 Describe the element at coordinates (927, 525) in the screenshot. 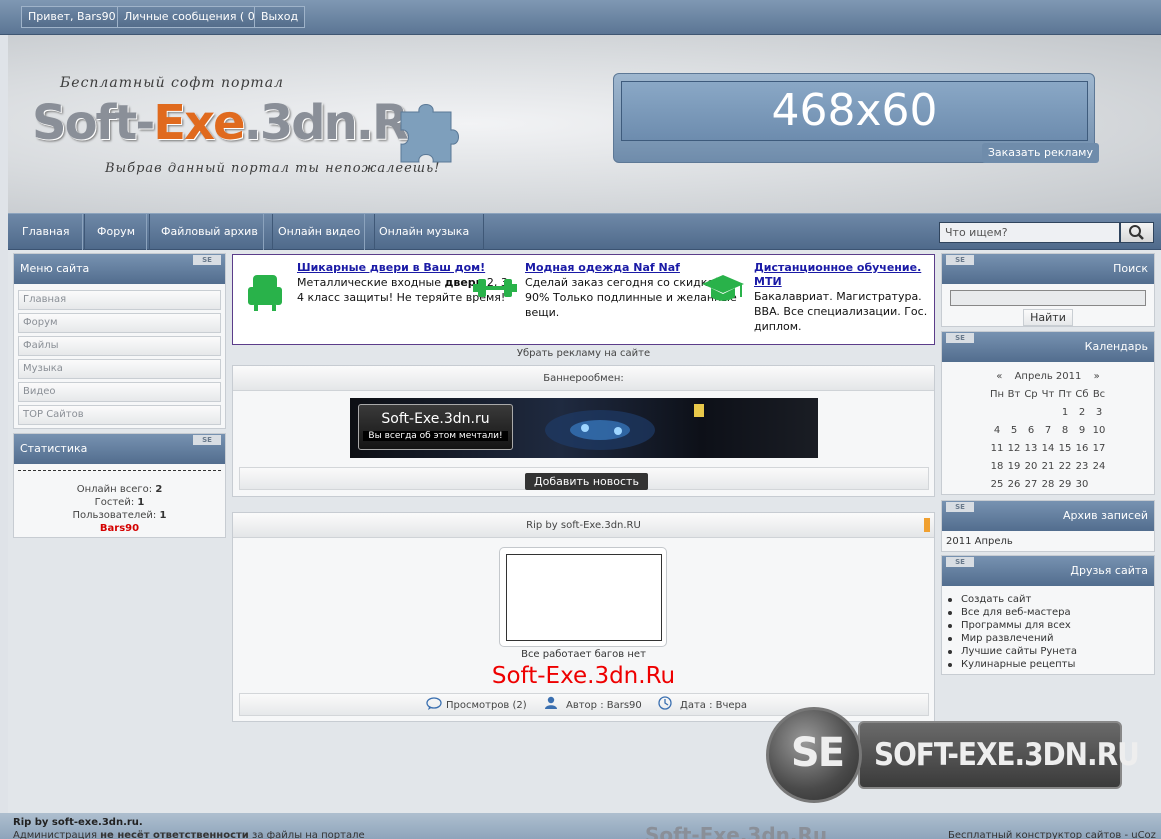

I see `expand-icon` at that location.